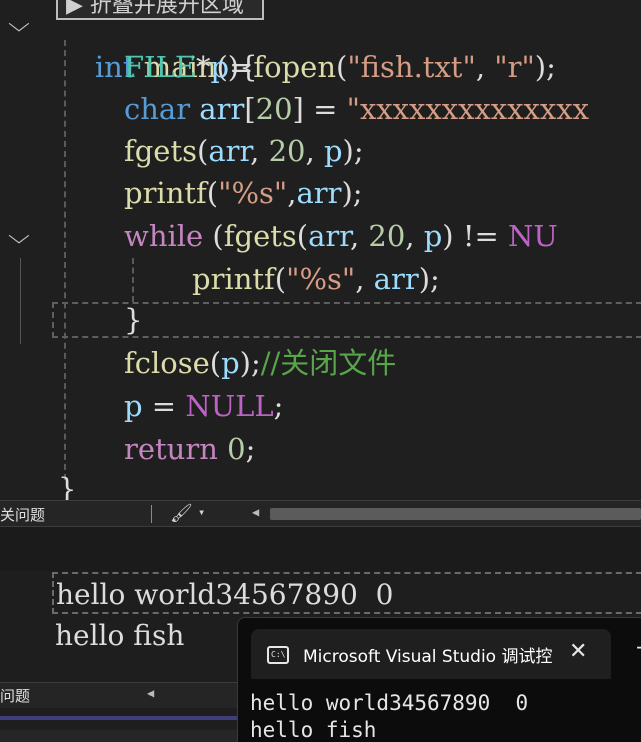  Describe the element at coordinates (341, 236) in the screenshot. I see `code-line-while: while (fgets(arr, 20, p) != NU` at that location.